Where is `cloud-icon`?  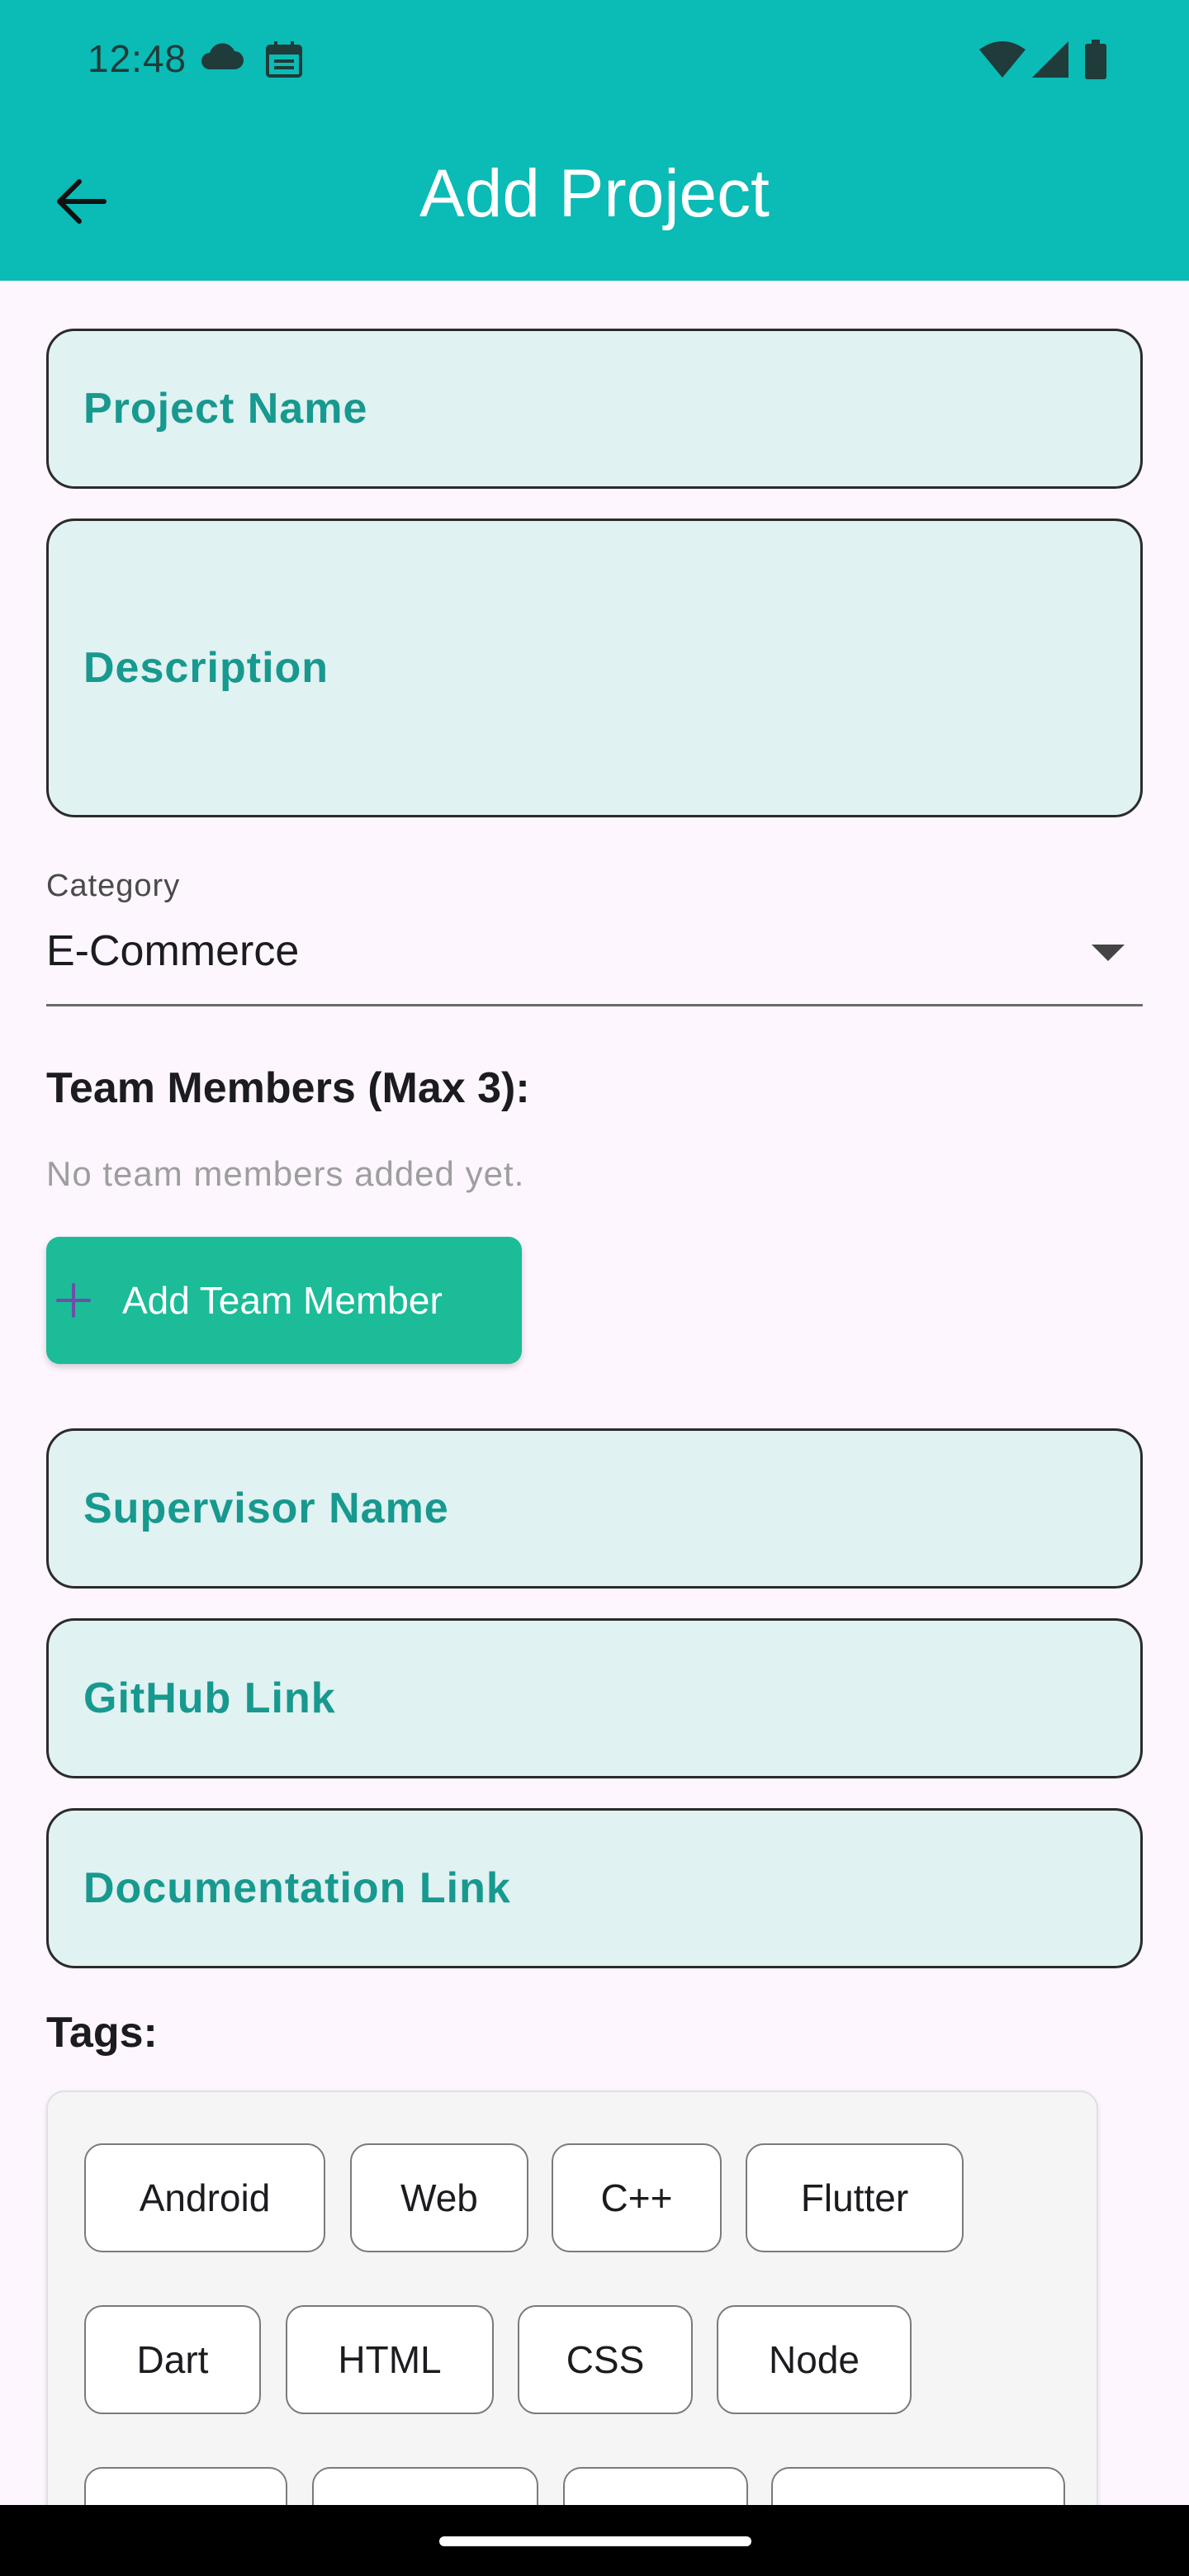
cloud-icon is located at coordinates (222, 56).